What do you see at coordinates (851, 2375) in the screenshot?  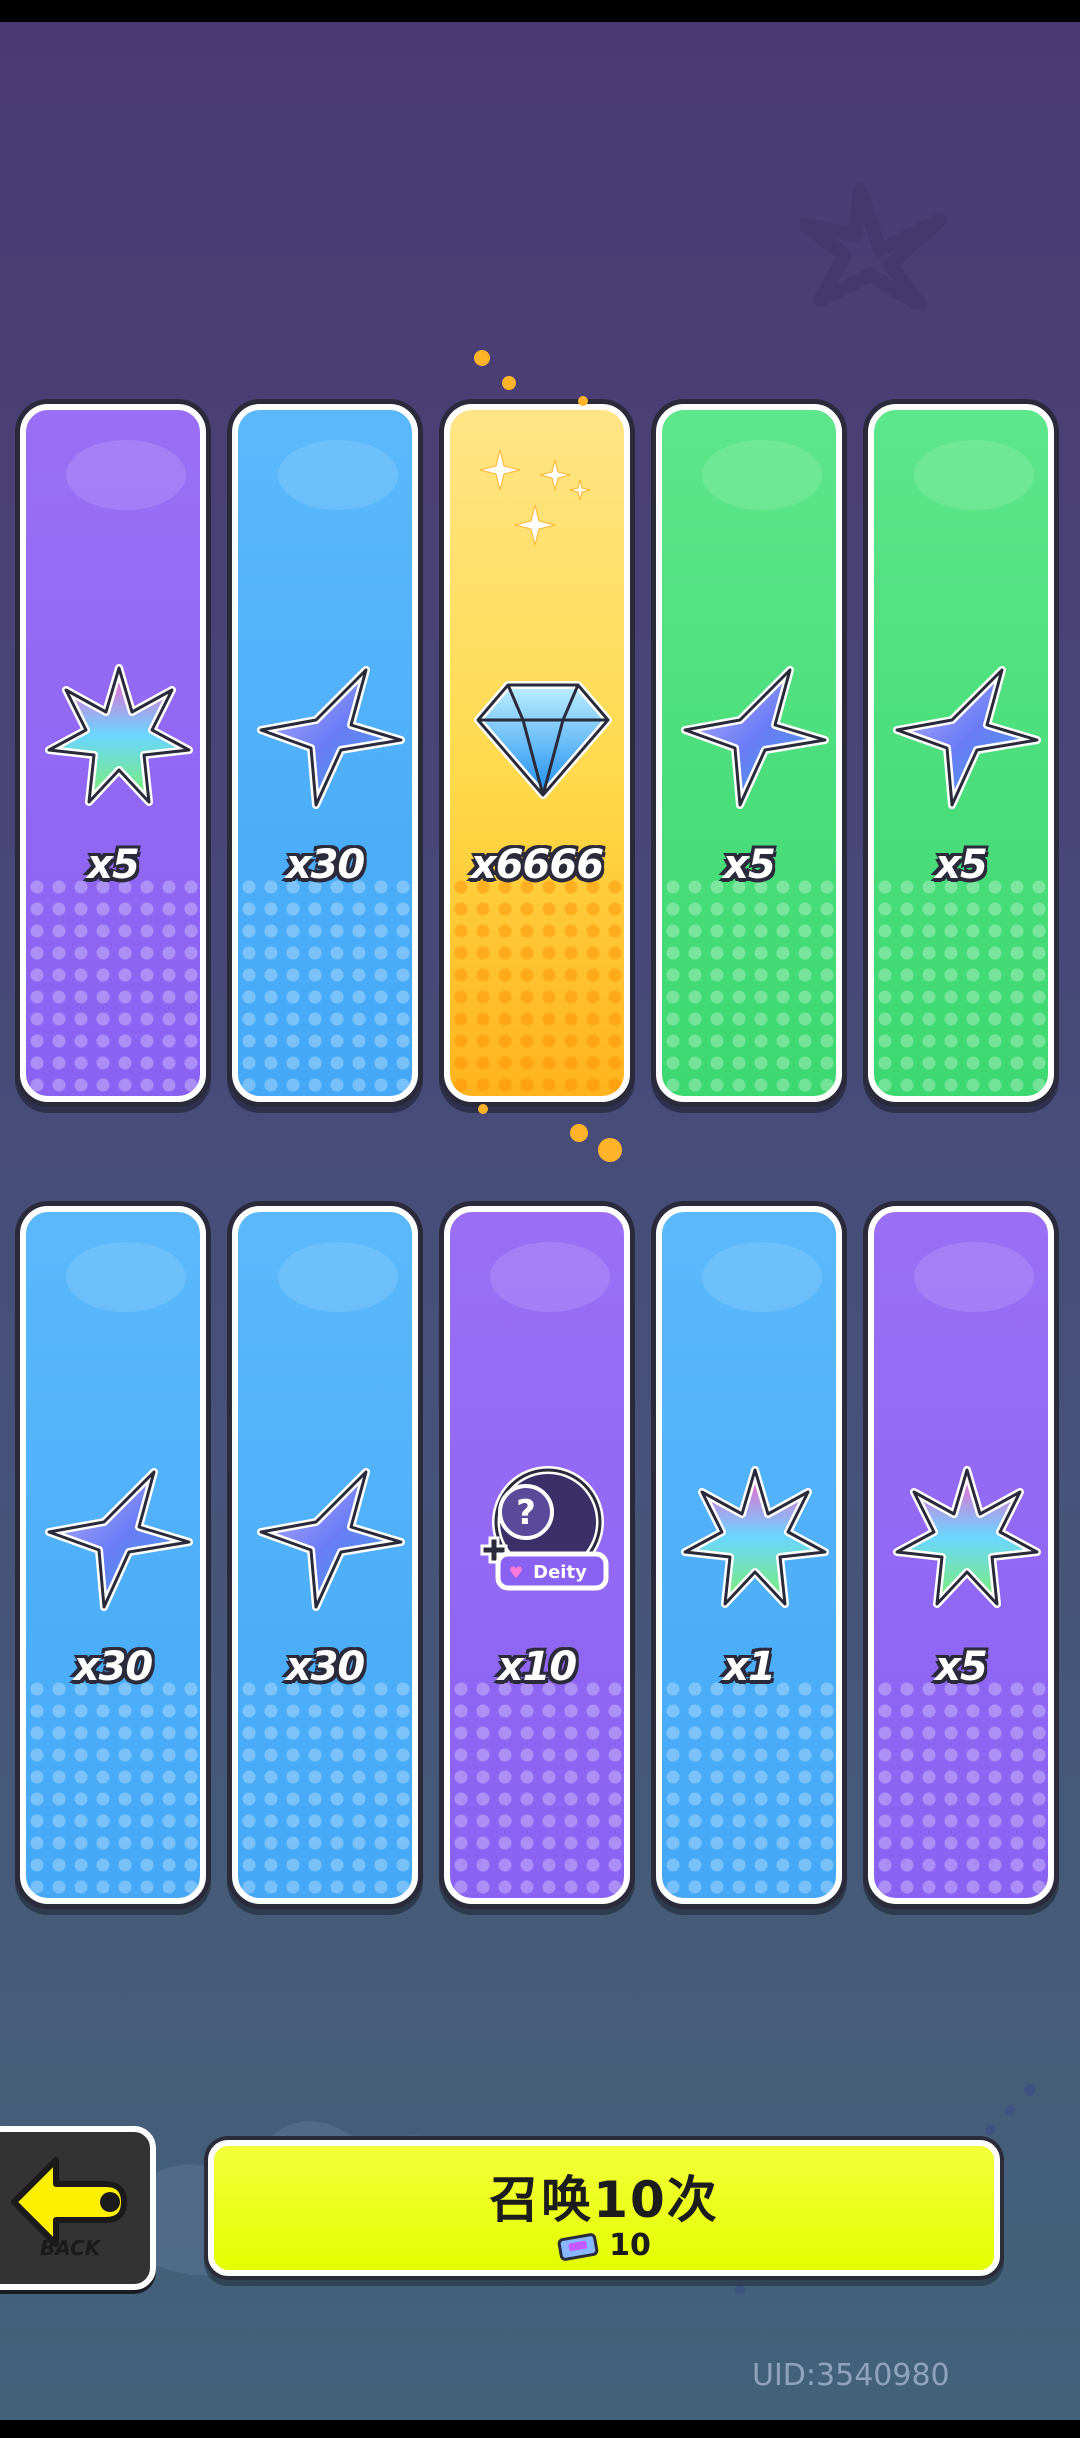 I see `user-id-label: UID:3540980` at bounding box center [851, 2375].